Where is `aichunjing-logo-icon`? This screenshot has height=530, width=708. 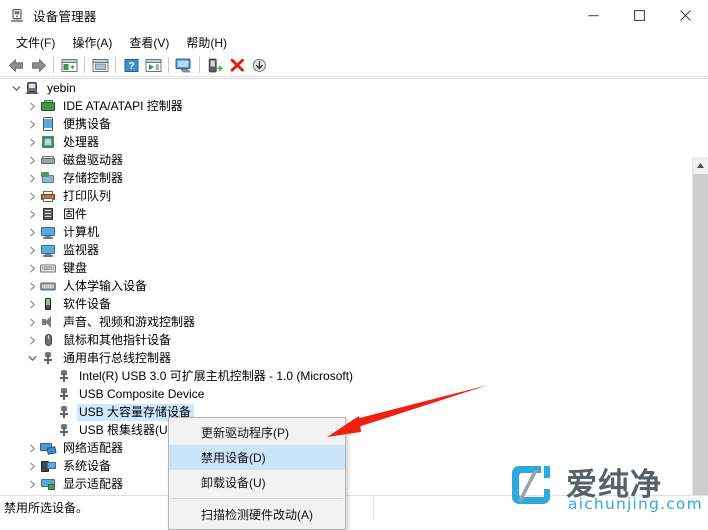 aichunjing-logo-icon is located at coordinates (531, 485).